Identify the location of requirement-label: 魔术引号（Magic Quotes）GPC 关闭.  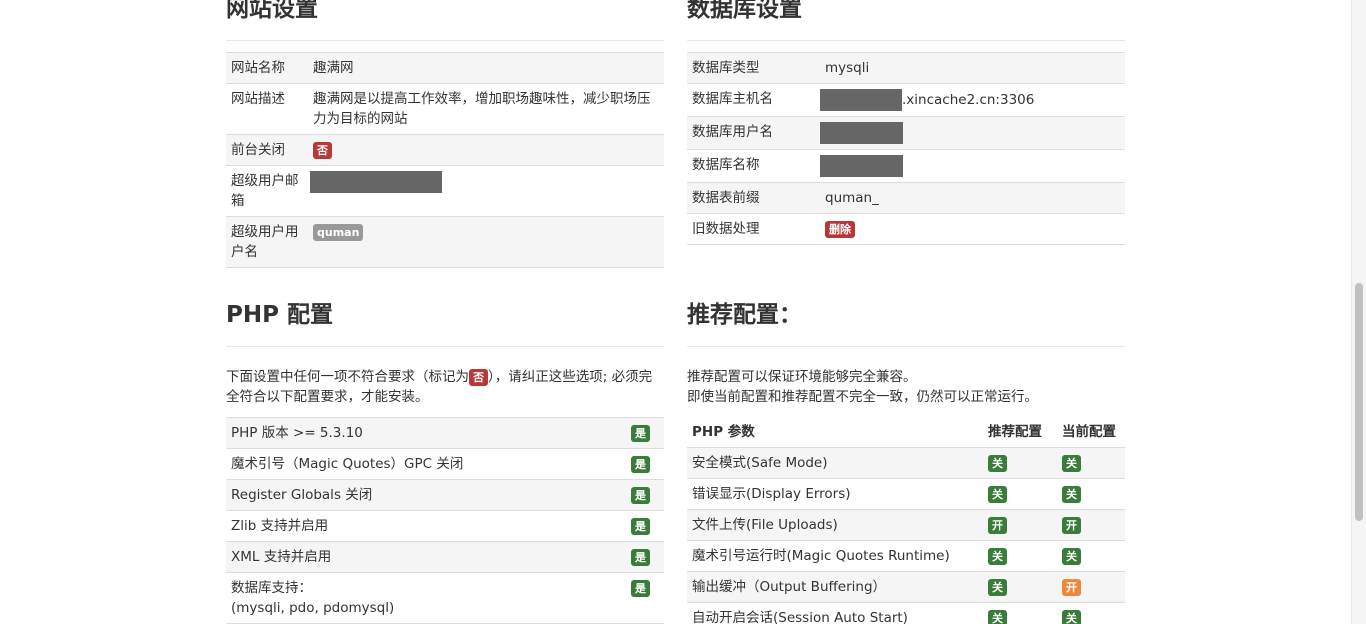
(426, 464).